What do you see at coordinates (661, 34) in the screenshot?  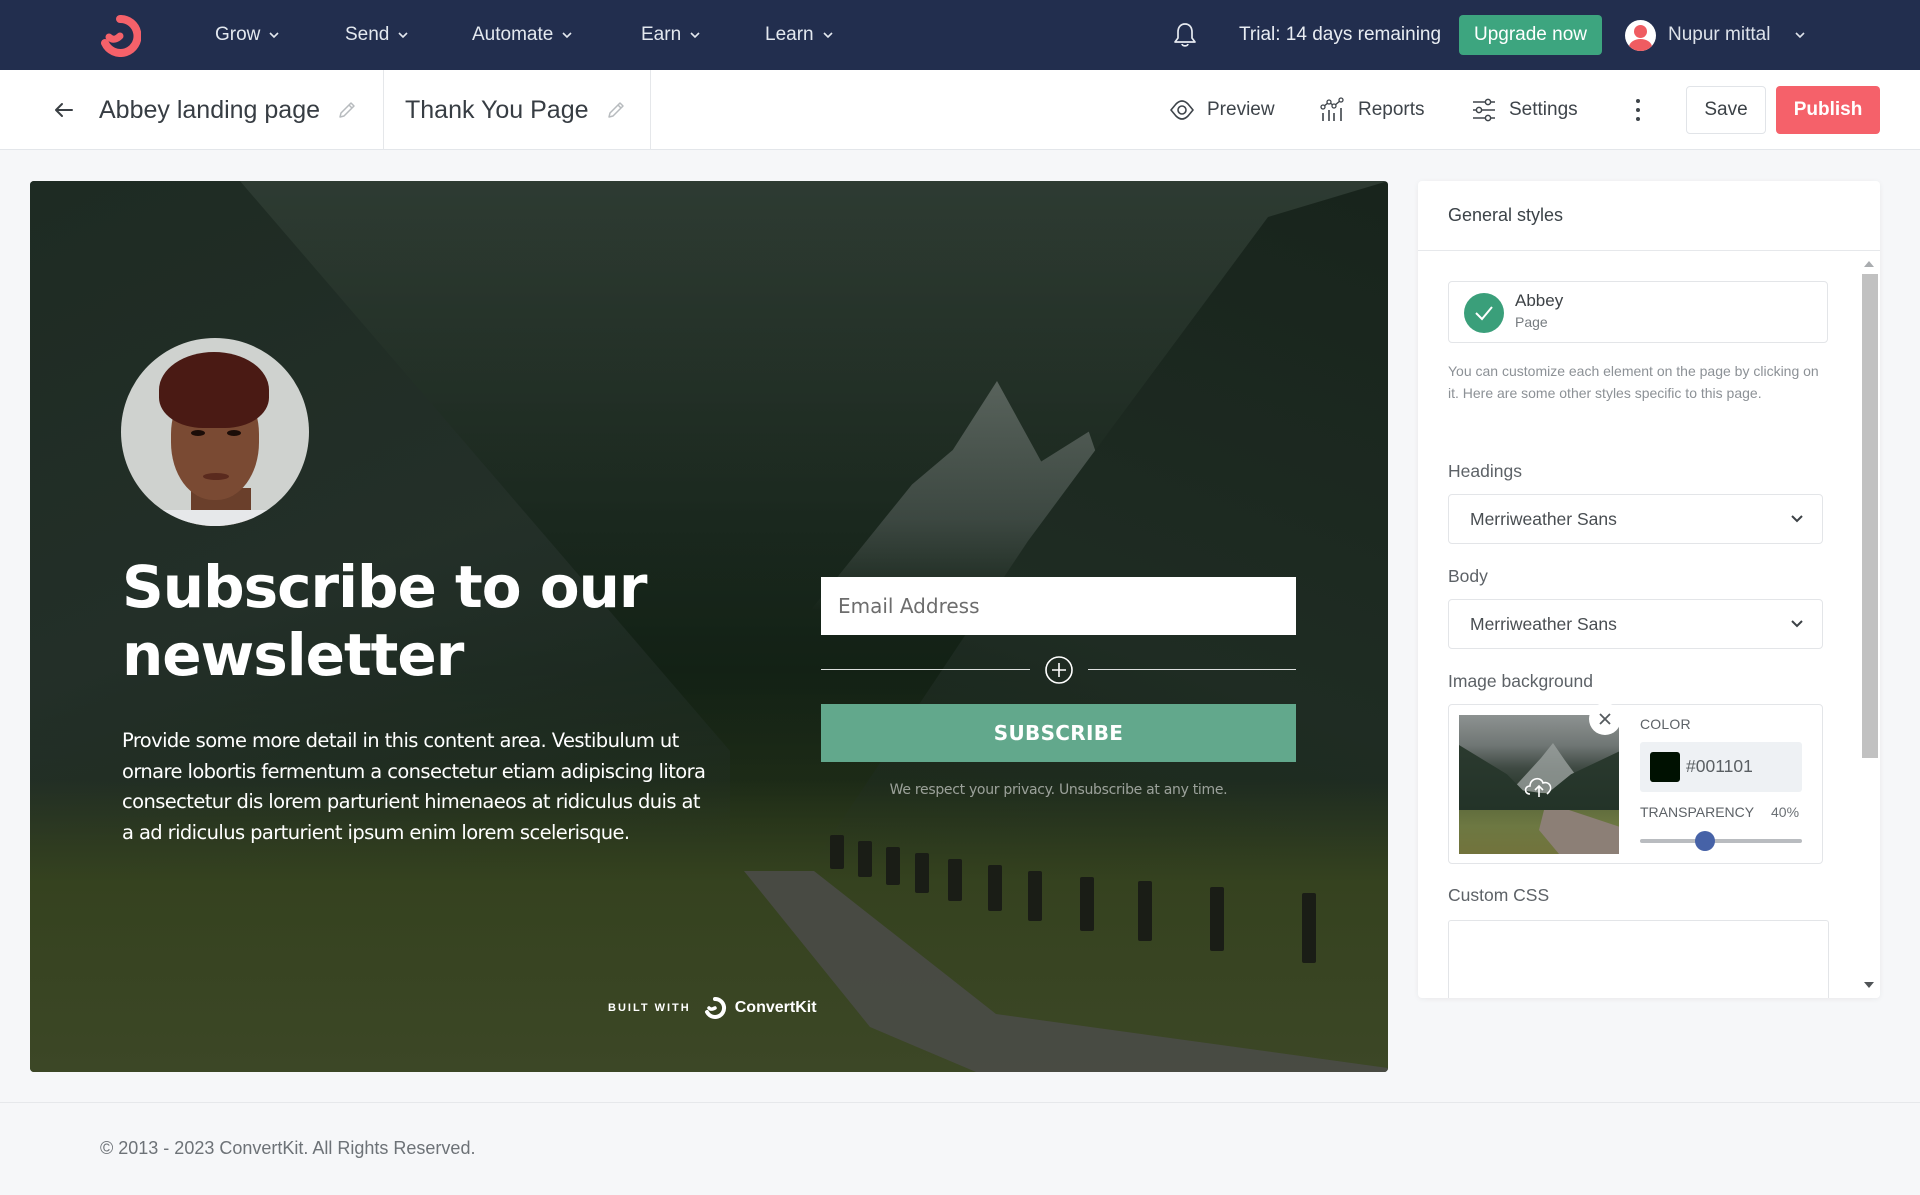 I see `nav-earn-label: Earn` at bounding box center [661, 34].